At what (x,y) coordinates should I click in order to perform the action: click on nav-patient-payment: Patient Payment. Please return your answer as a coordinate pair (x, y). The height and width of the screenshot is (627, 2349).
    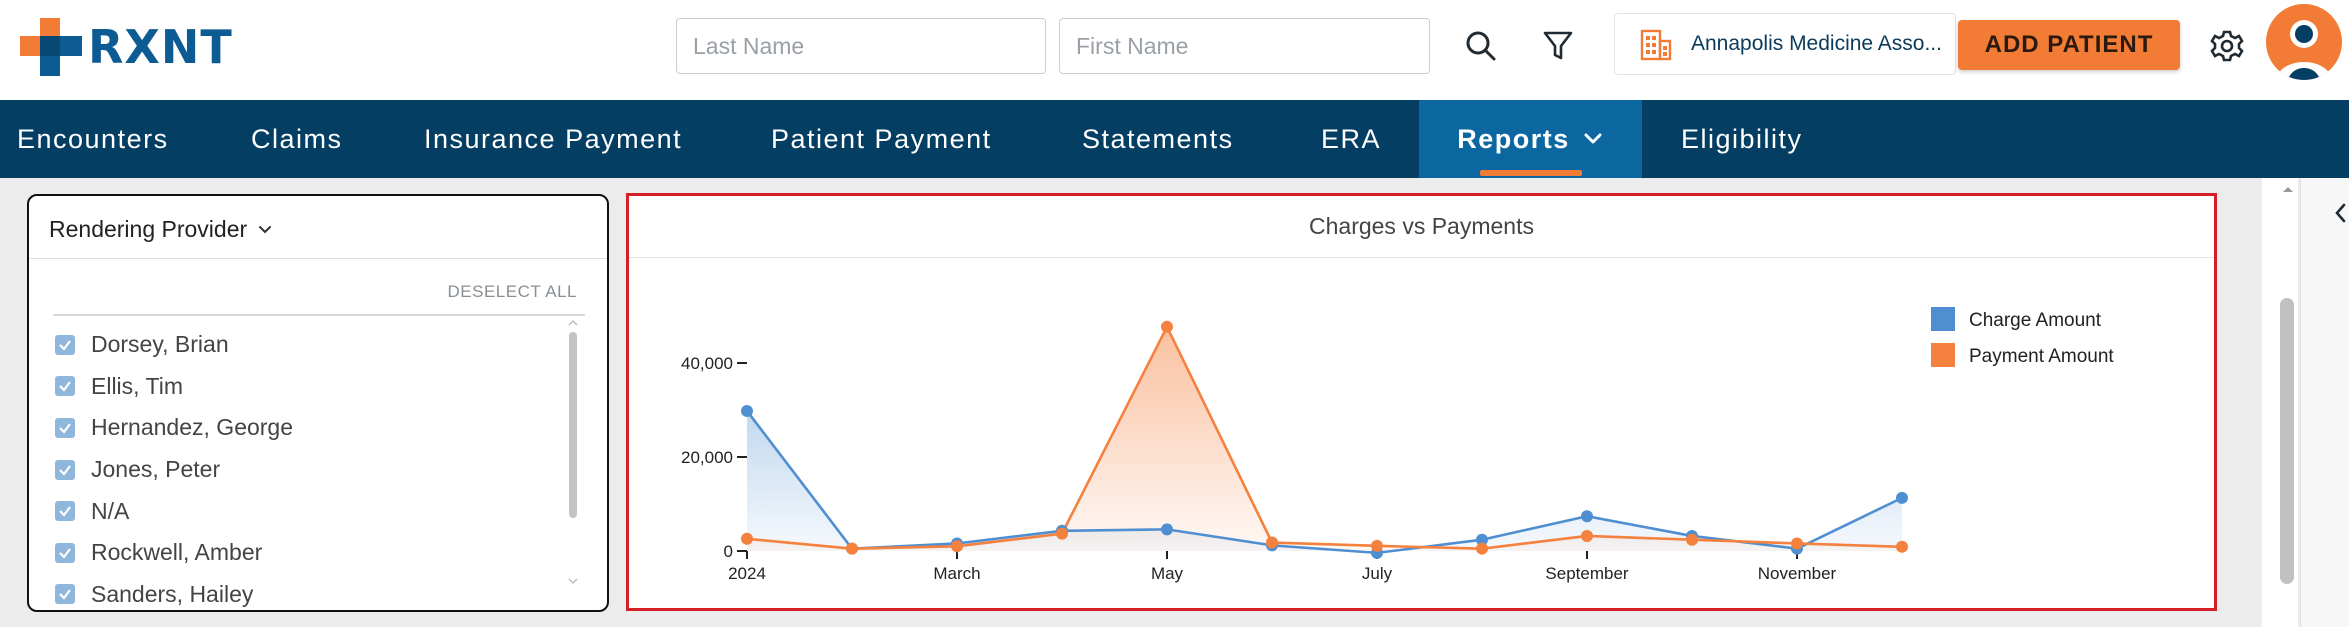
    Looking at the image, I should click on (881, 139).